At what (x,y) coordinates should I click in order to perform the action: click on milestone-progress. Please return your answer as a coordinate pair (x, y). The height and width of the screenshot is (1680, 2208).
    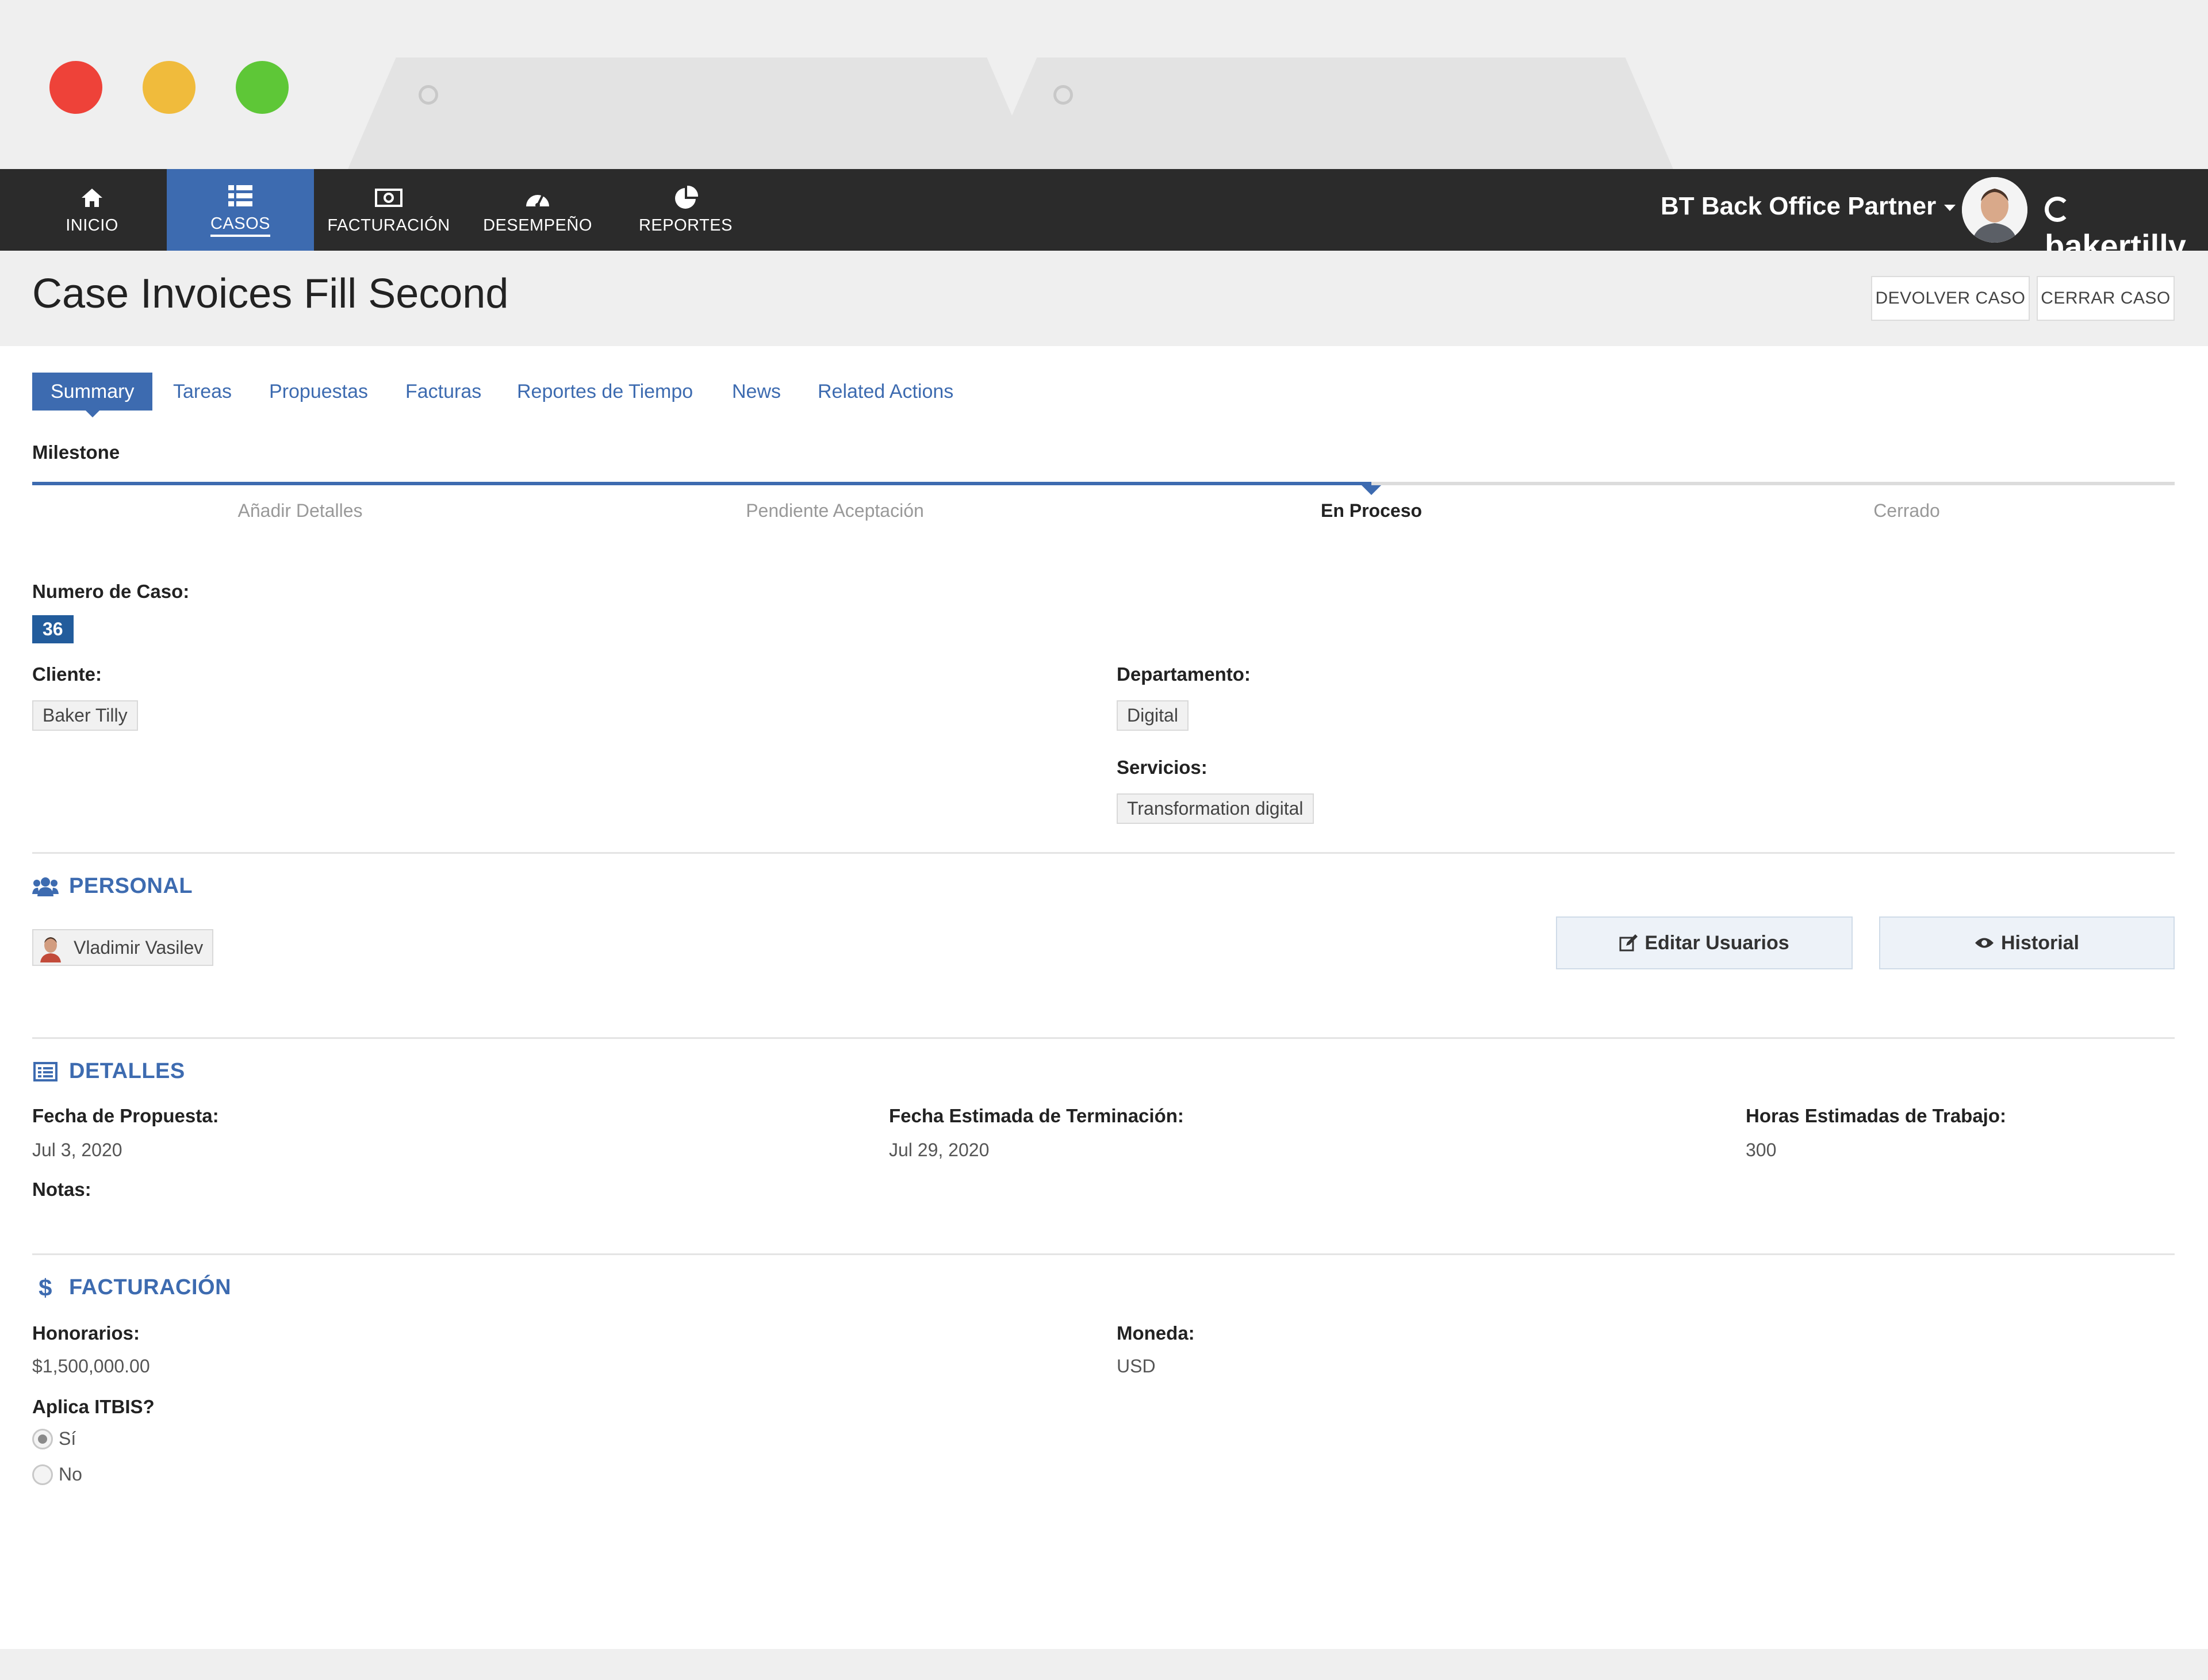
    Looking at the image, I should click on (701, 483).